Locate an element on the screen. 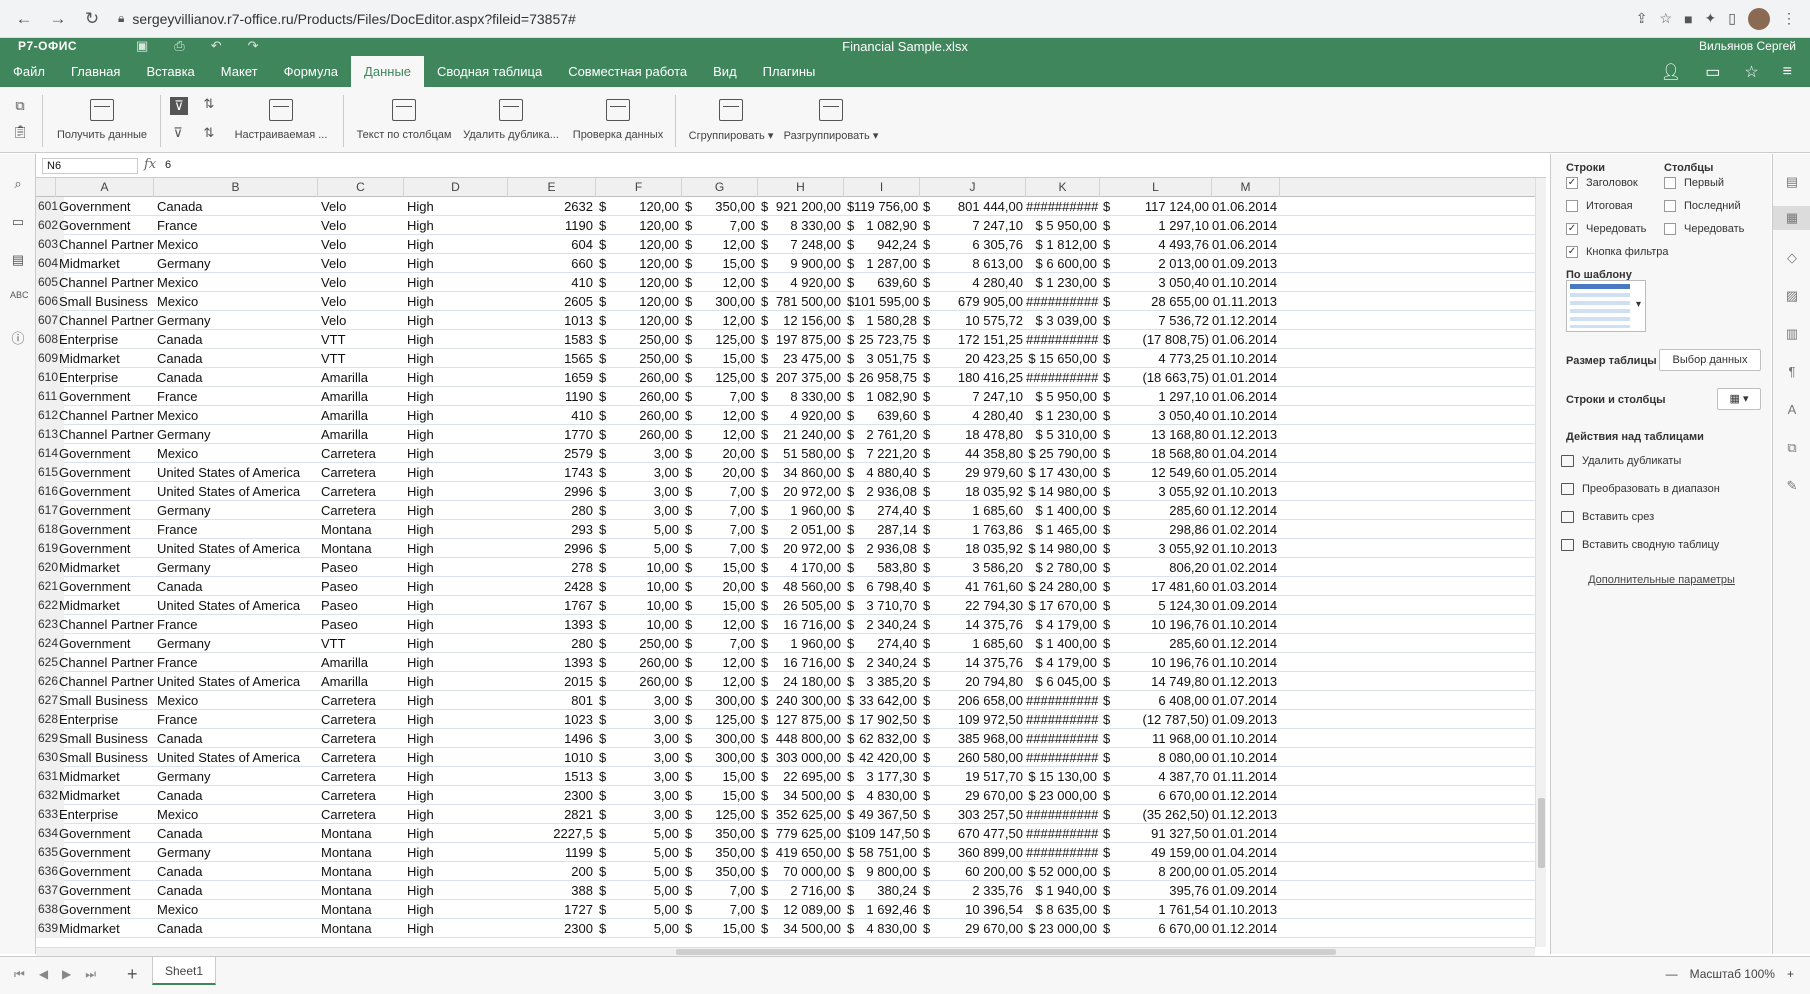 This screenshot has width=1810, height=994. table-cell: 01.02.2014 is located at coordinates (1246, 567).